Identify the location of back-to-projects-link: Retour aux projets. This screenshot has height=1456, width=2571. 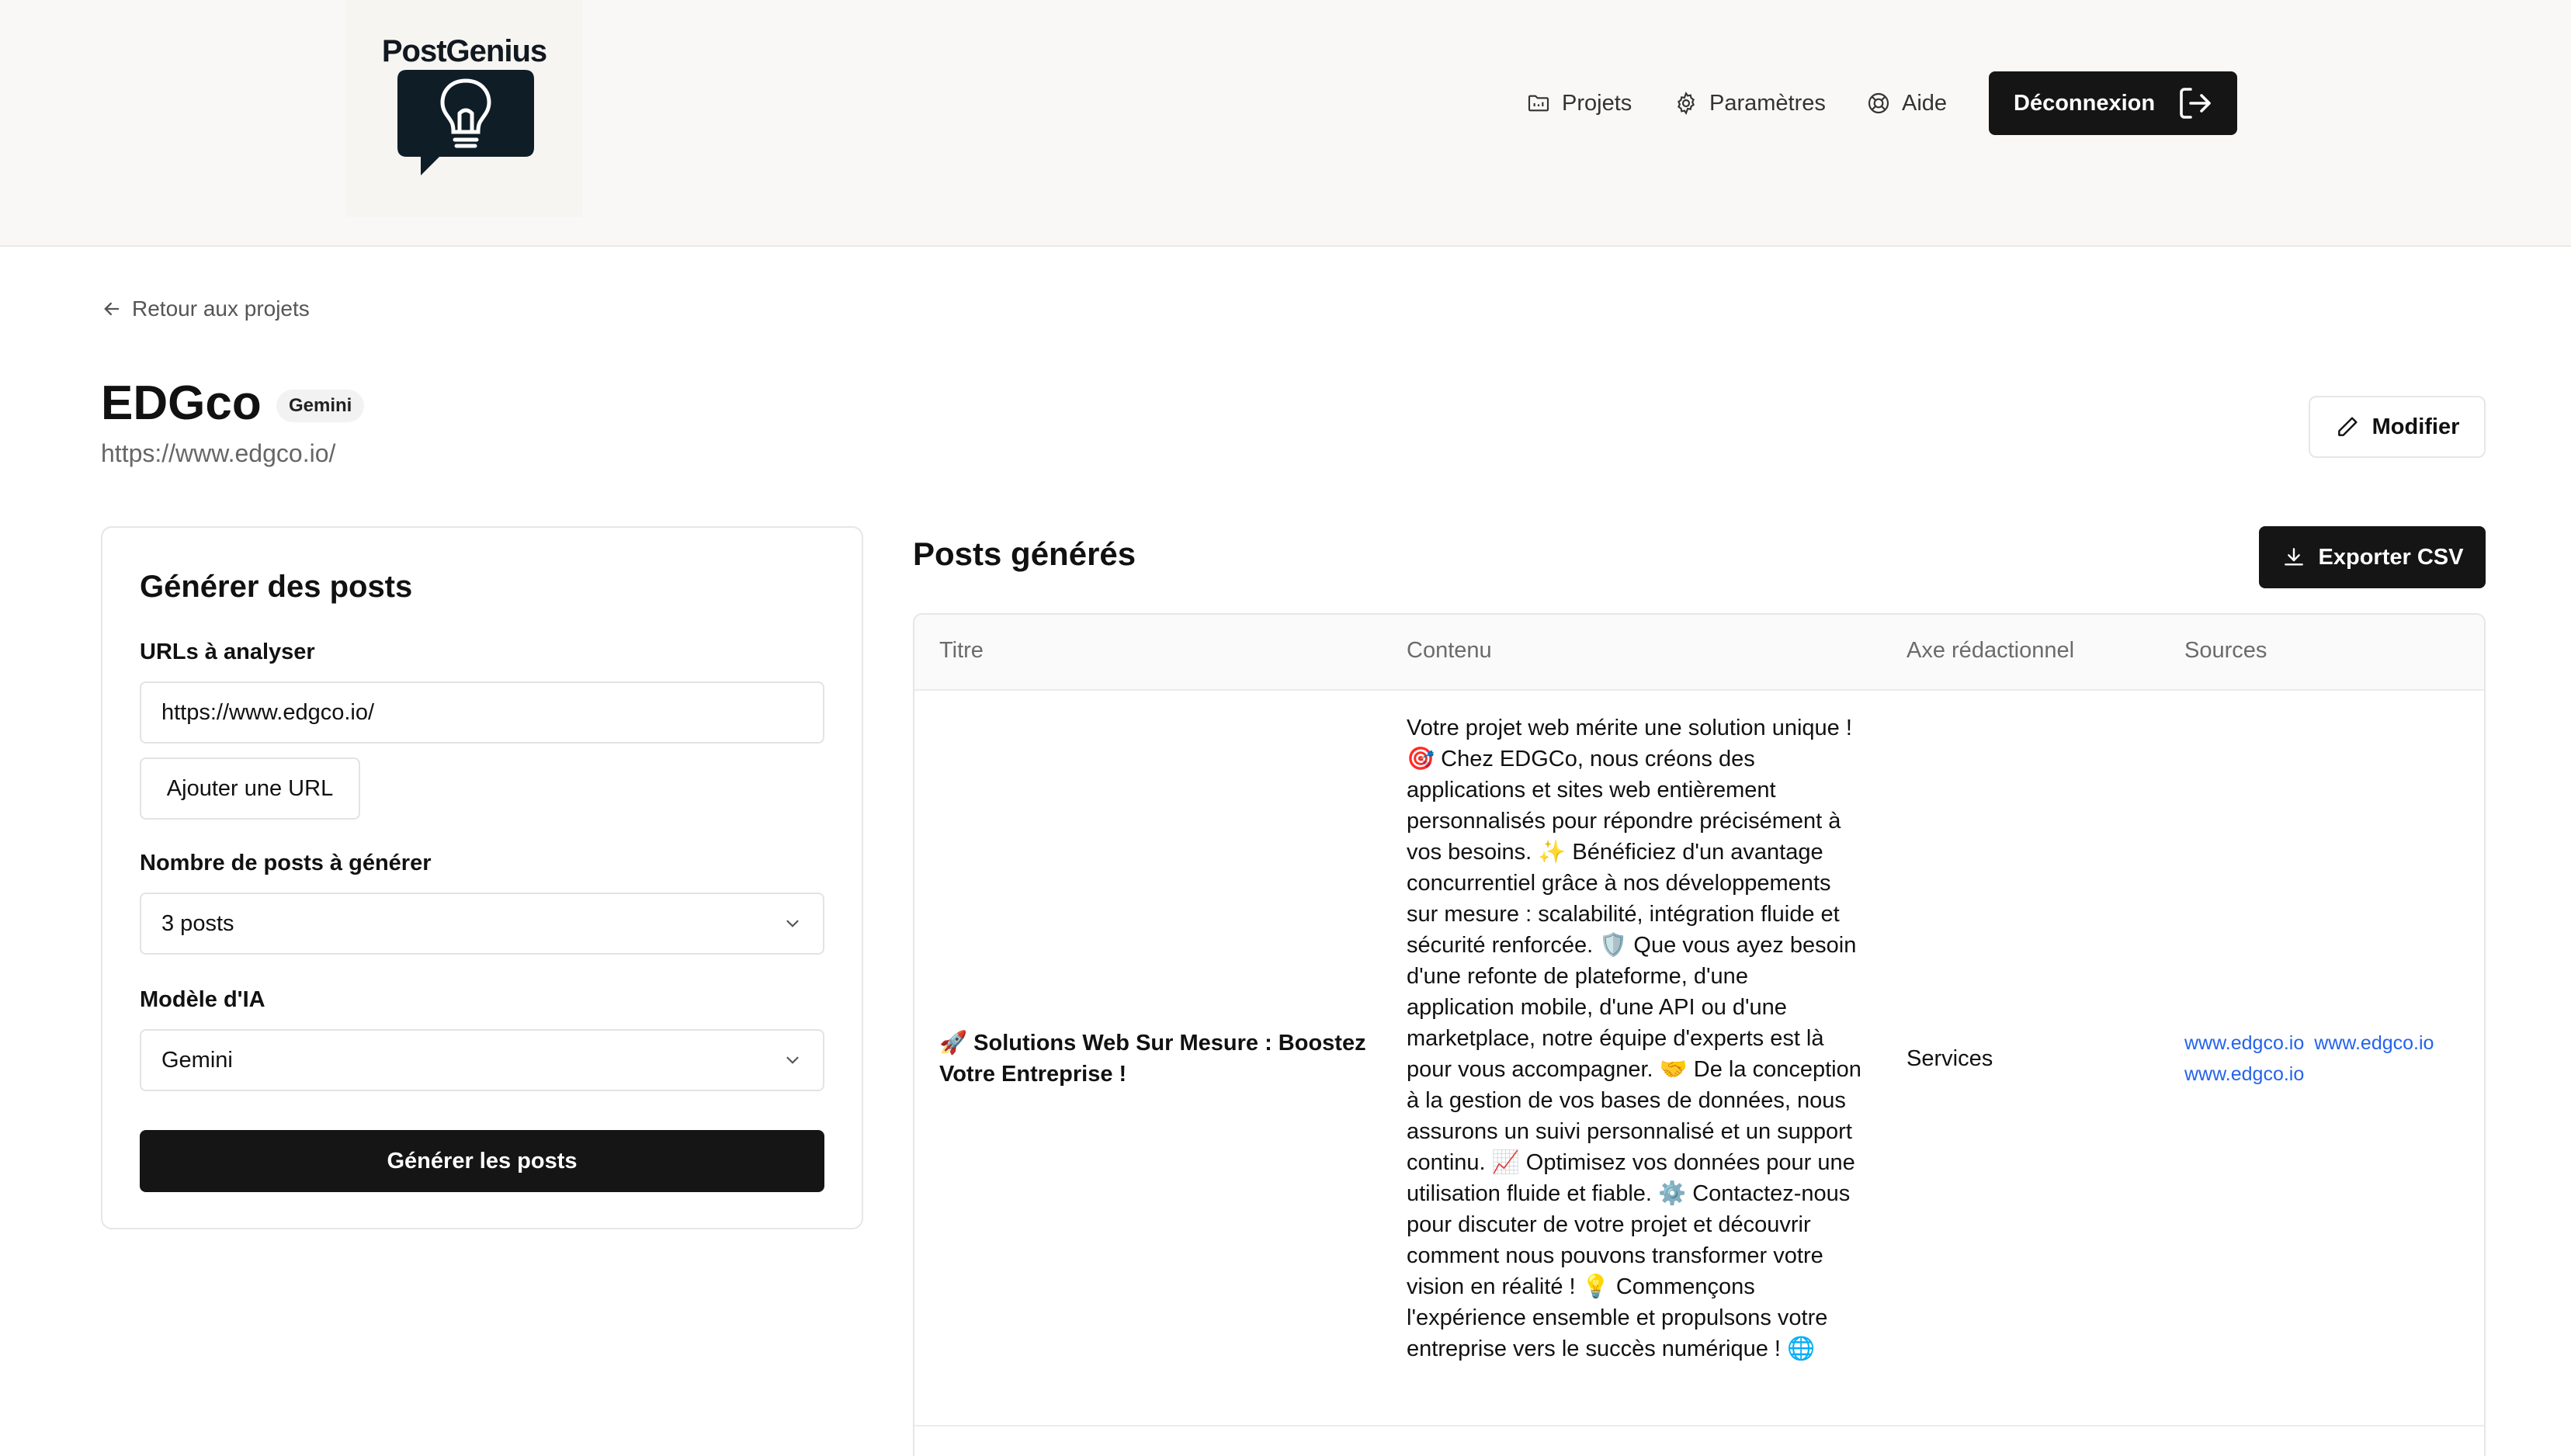
(205, 308).